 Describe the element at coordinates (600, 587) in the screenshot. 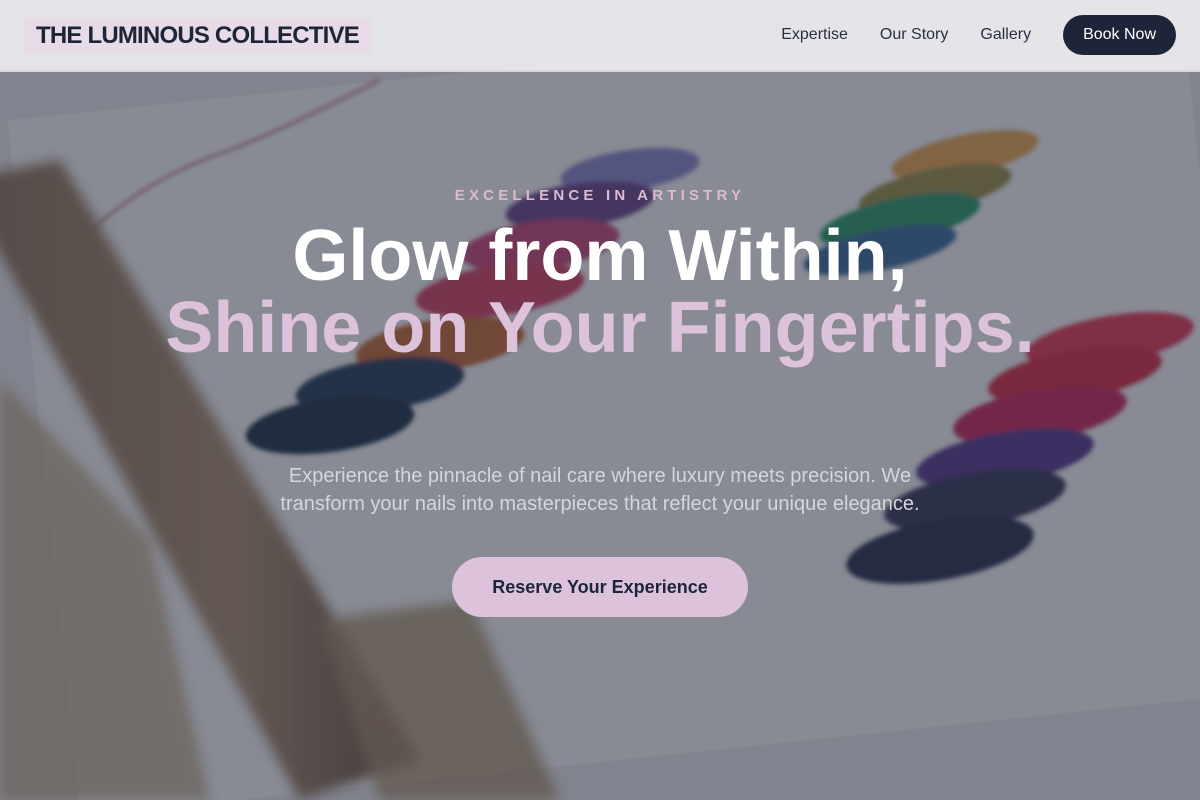

I see `reserve-experience-button: Reserve Your Experience` at that location.